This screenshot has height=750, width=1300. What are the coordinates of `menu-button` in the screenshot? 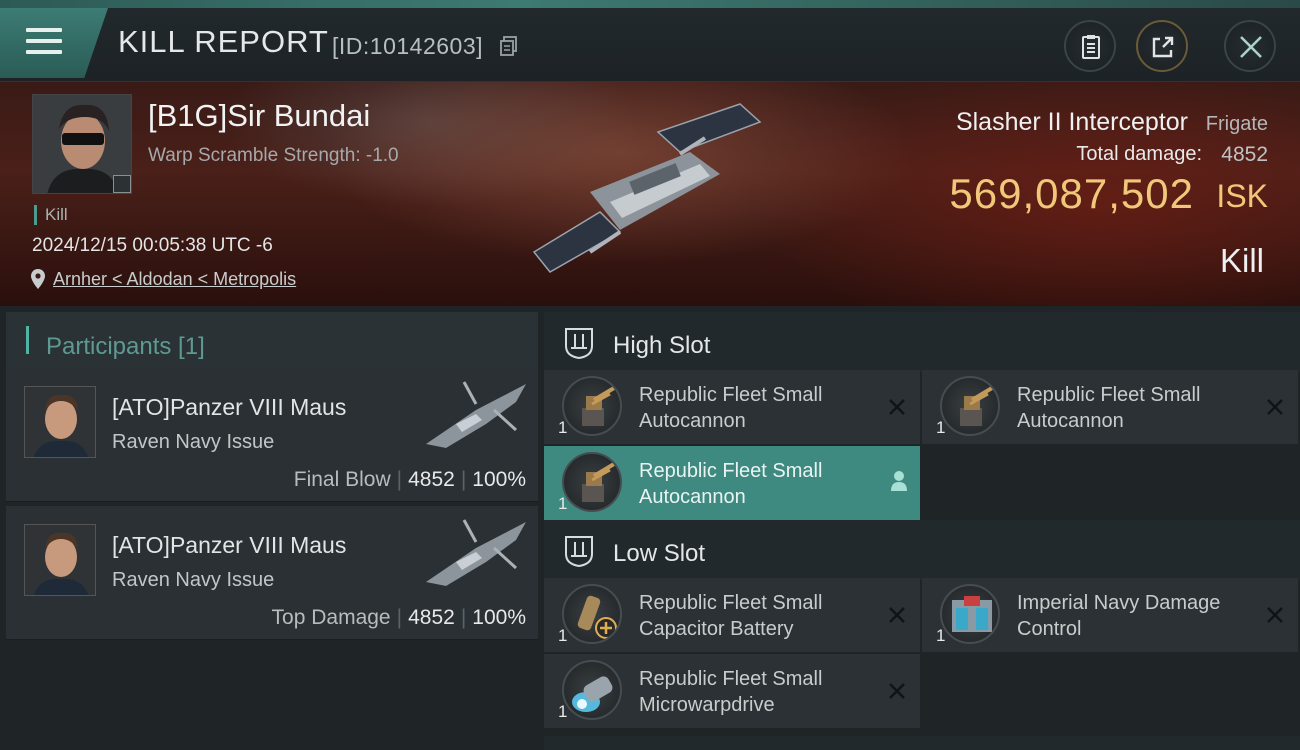 It's located at (54, 43).